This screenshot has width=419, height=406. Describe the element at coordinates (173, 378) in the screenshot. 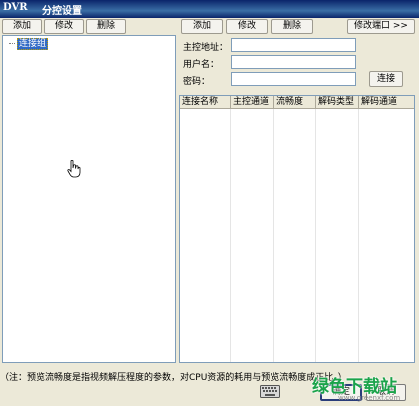

I see `footer-note: （注：预览流畅度是指视频解压程度的参数，对CPU资源的耗用与预览流畅度成正比。）` at that location.